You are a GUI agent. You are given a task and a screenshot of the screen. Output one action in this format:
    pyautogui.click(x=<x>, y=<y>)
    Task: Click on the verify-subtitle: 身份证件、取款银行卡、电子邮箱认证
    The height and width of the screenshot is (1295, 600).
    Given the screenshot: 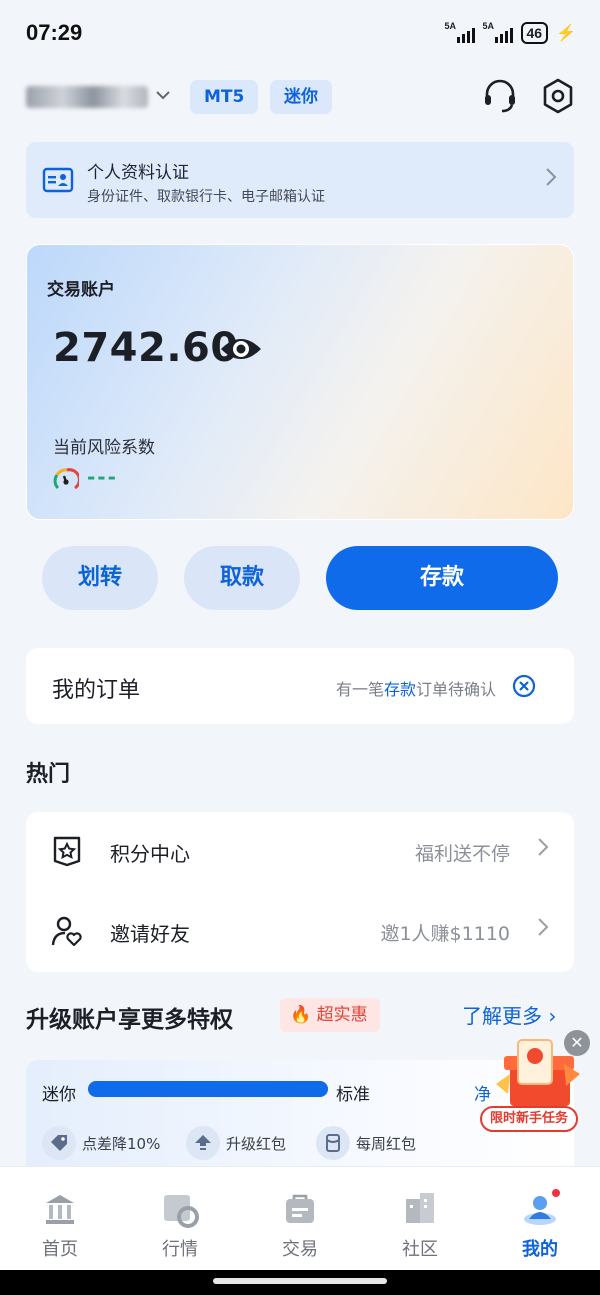 What is the action you would take?
    pyautogui.click(x=206, y=197)
    